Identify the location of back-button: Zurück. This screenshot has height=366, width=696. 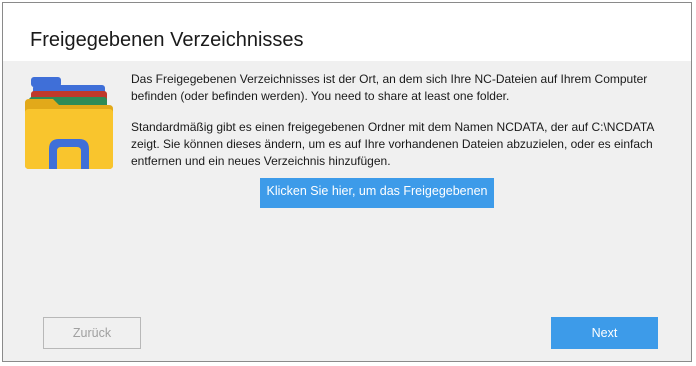
(92, 333).